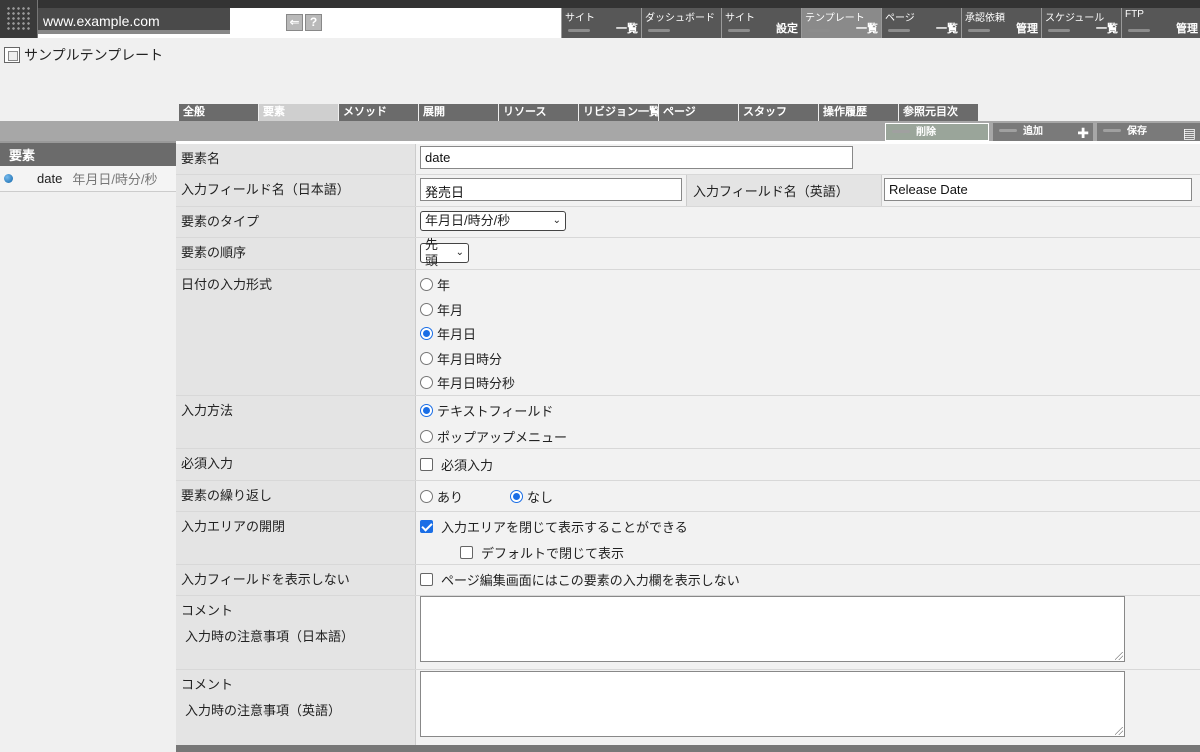 The image size is (1200, 752). What do you see at coordinates (636, 157) in the screenshot?
I see `element-name-input: date` at bounding box center [636, 157].